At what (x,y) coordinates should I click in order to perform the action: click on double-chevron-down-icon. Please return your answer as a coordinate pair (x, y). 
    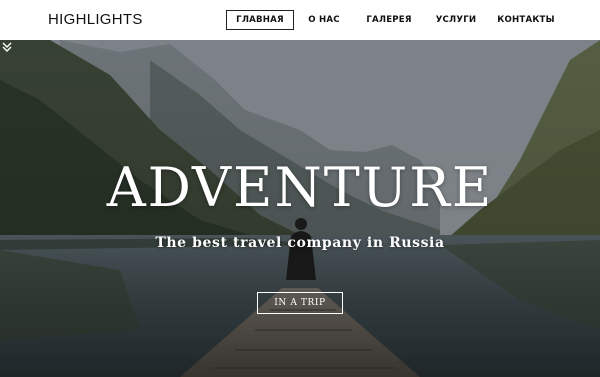
    Looking at the image, I should click on (7, 47).